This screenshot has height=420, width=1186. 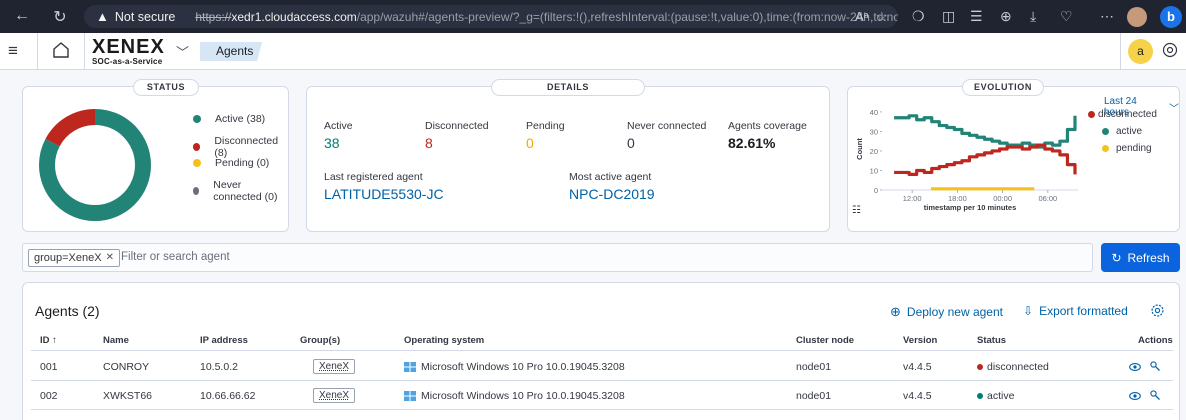 What do you see at coordinates (980, 396) in the screenshot?
I see `status-dot` at bounding box center [980, 396].